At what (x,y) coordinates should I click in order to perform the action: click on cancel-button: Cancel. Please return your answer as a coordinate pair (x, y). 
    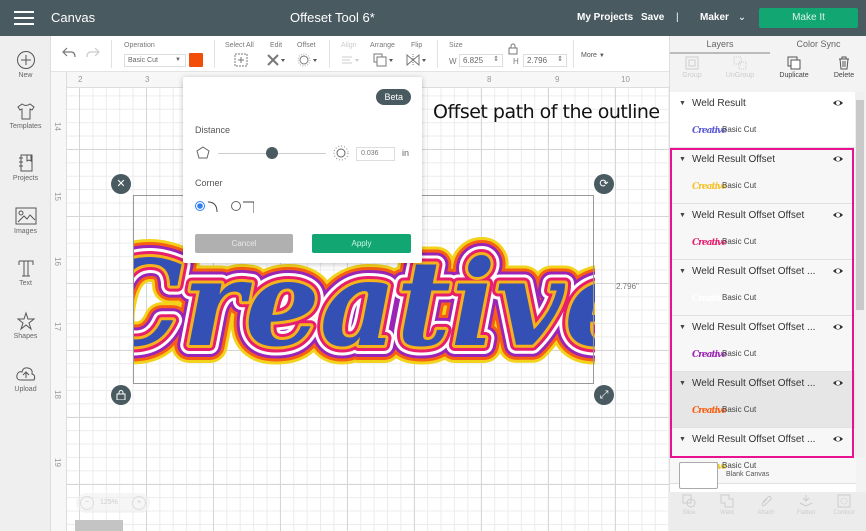
    Looking at the image, I should click on (244, 243).